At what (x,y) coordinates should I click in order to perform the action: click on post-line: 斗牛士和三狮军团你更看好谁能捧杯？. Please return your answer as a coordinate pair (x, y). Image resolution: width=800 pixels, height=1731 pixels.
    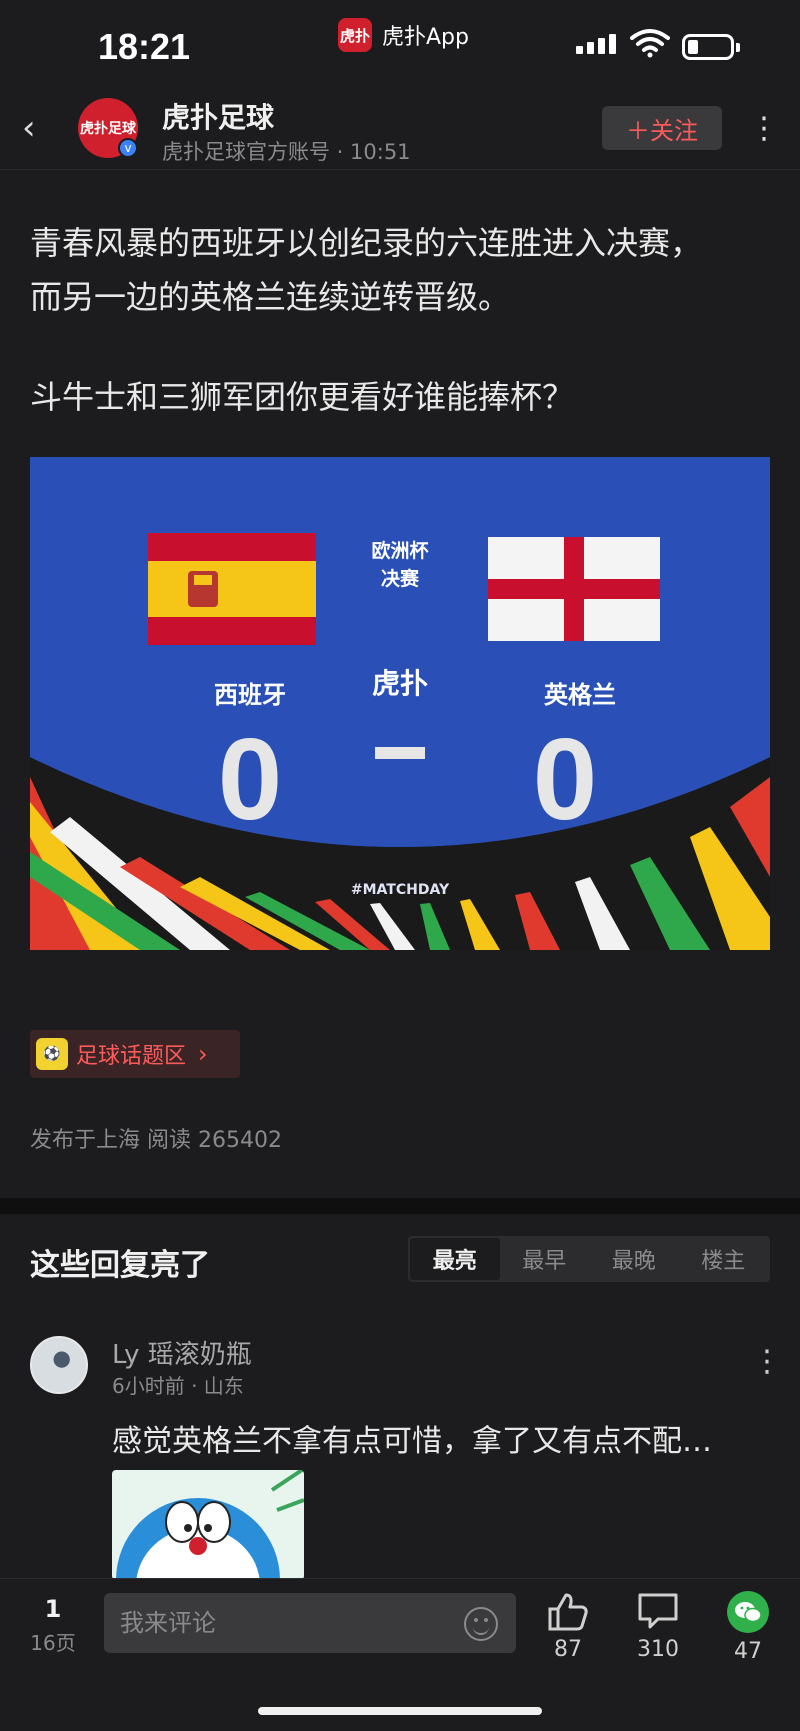
    Looking at the image, I should click on (302, 397).